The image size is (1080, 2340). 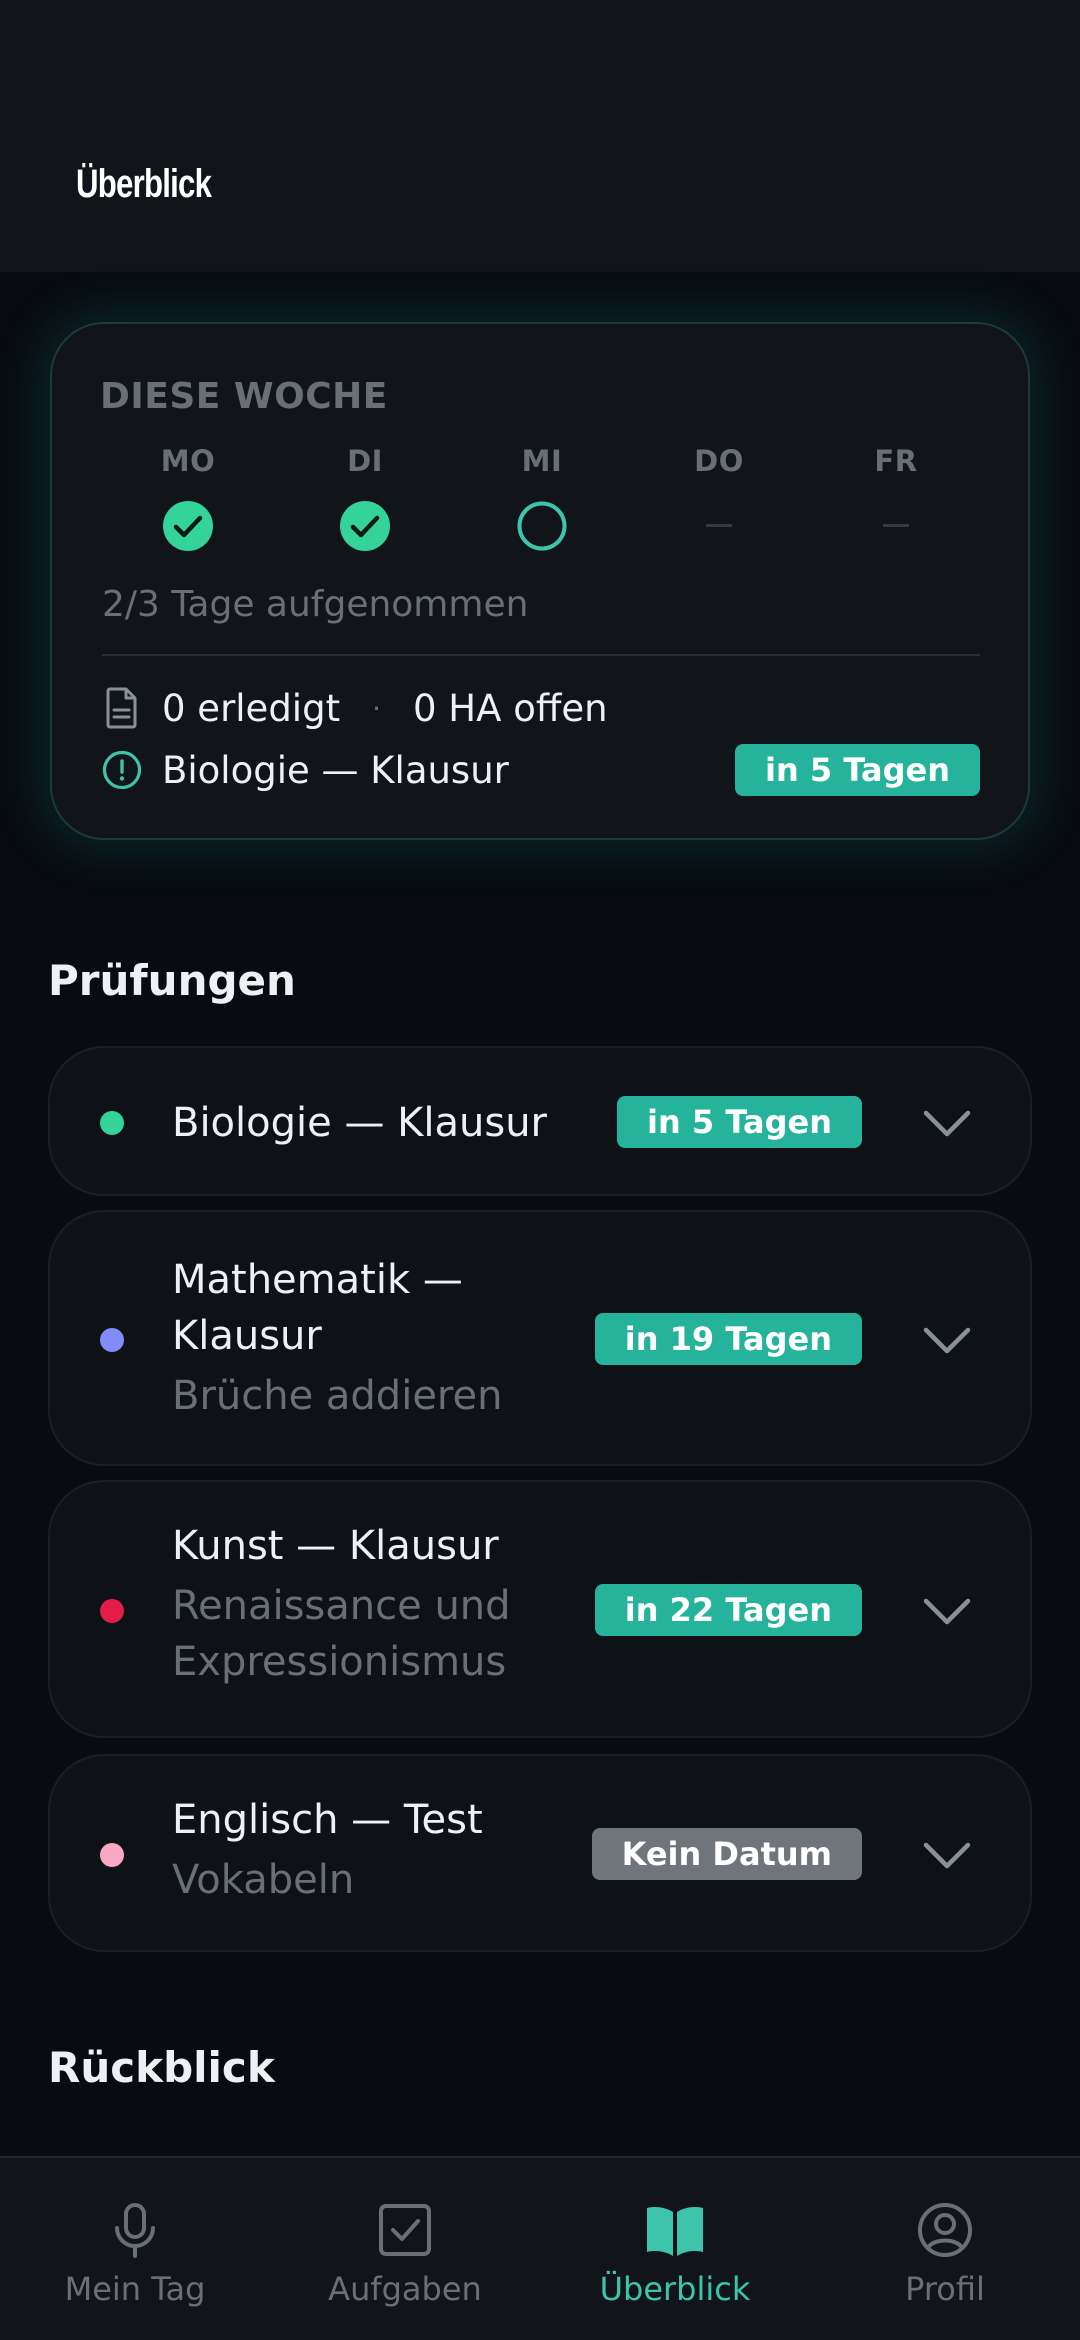 I want to click on exam-title: Kunst — Klausur, so click(x=335, y=1546).